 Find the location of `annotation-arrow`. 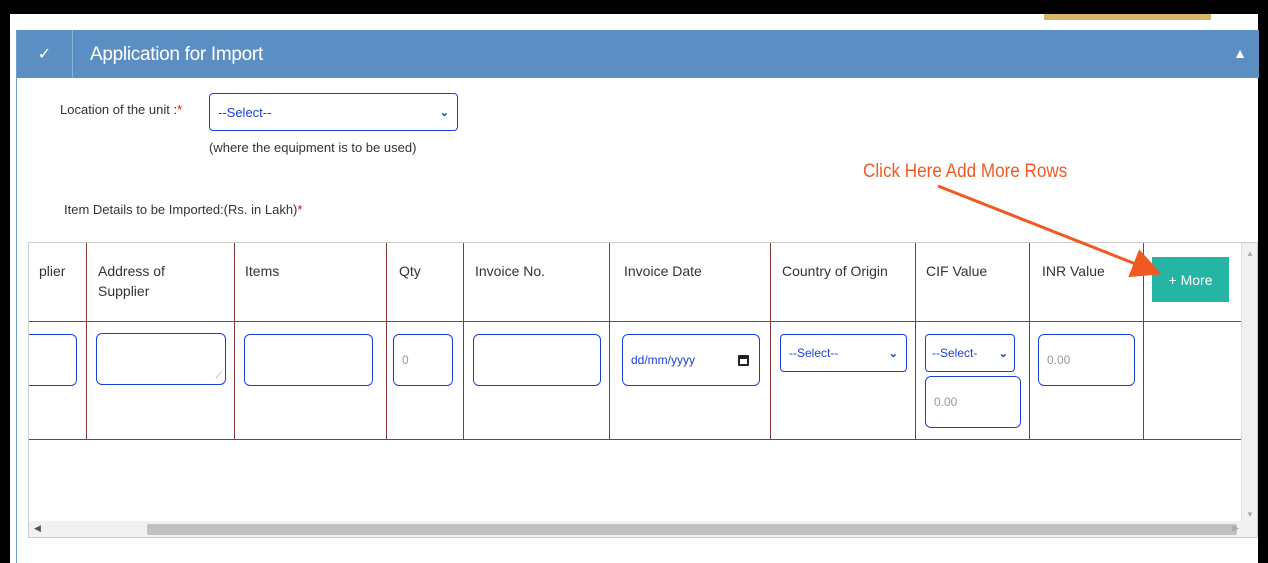

annotation-arrow is located at coordinates (1049, 231).